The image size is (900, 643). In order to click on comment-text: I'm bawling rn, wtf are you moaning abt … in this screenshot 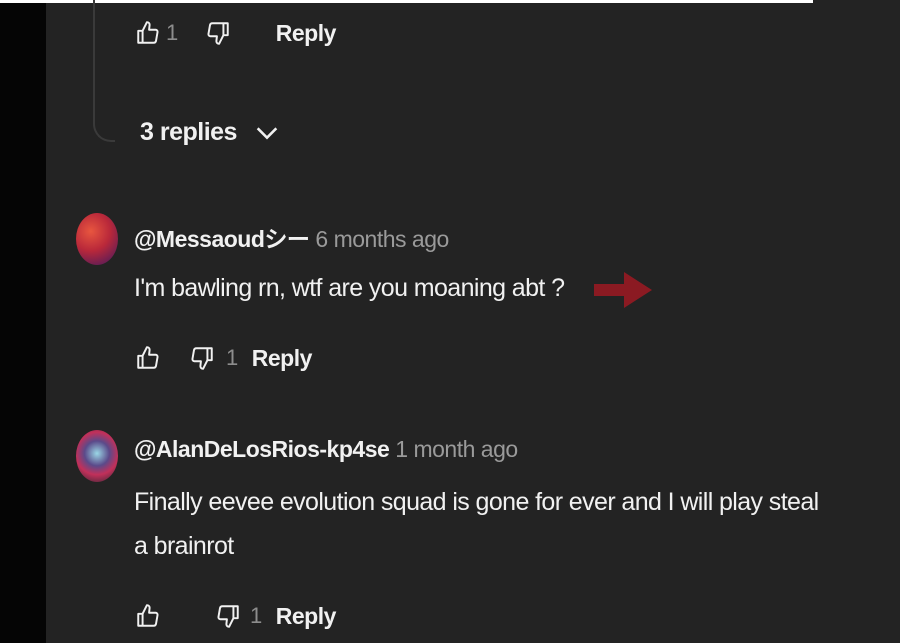, I will do `click(349, 288)`.